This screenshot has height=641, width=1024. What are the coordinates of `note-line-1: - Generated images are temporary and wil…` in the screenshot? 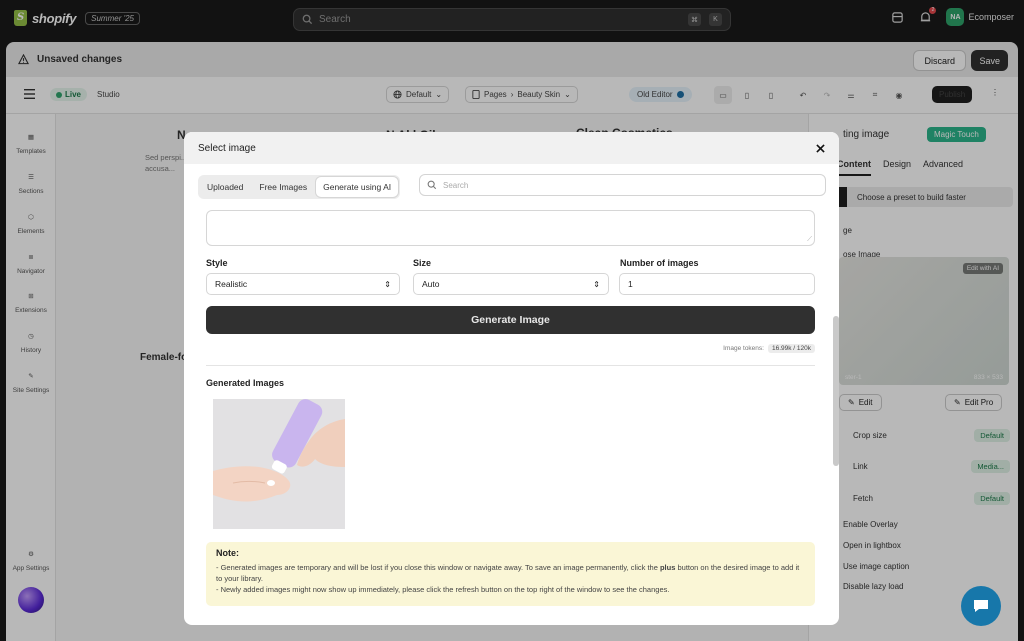 It's located at (508, 573).